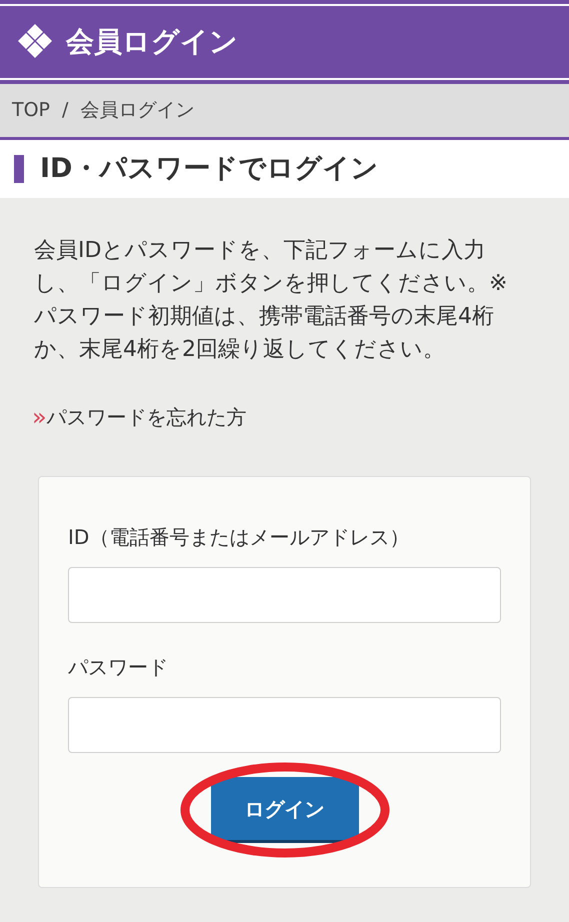  I want to click on field-label: ID（電話番号またはメールアドレス）, so click(239, 537).